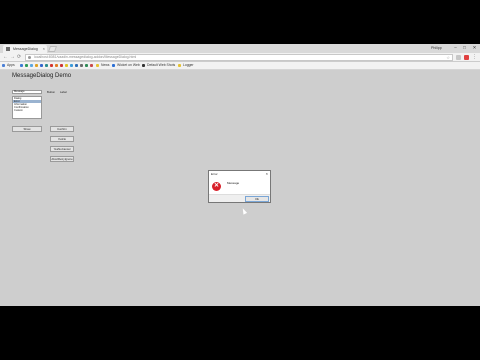  I want to click on tab-strip: MessageDialog Demo × Philipp – □ ✕, so click(240, 51).